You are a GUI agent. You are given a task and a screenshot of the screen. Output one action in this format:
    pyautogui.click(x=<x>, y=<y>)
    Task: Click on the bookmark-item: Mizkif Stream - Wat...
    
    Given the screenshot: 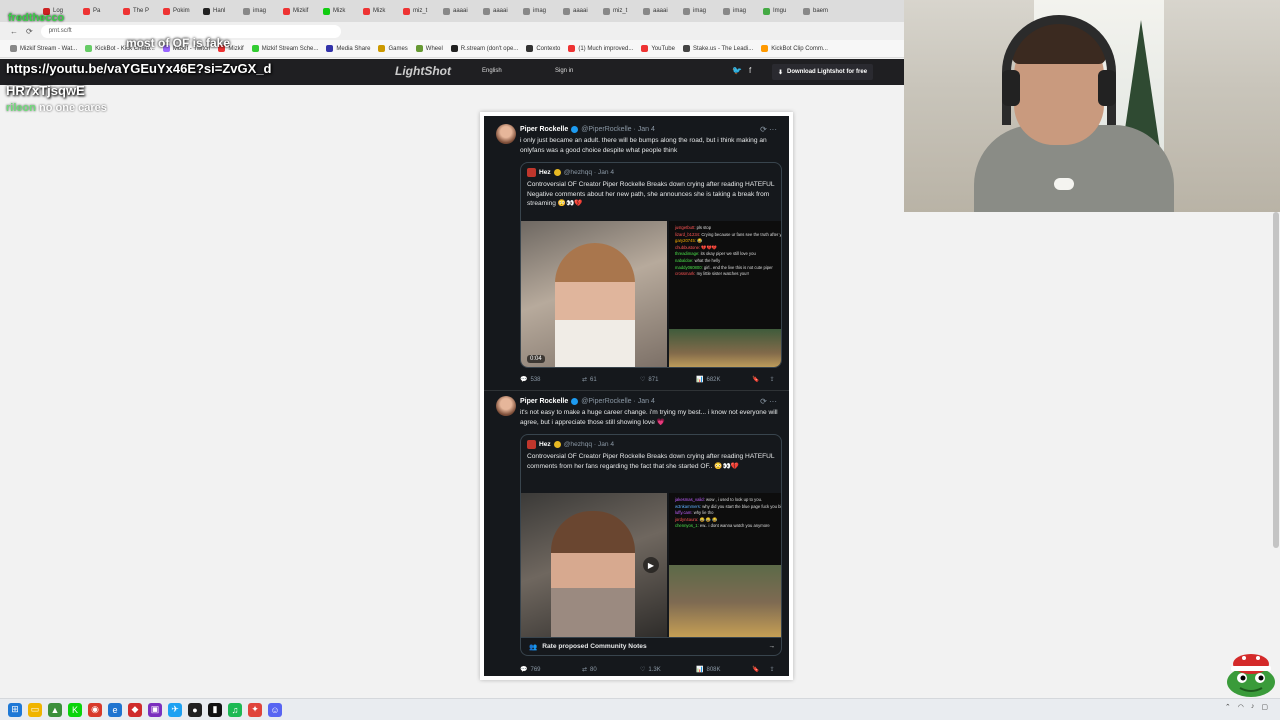 What is the action you would take?
    pyautogui.click(x=43, y=48)
    